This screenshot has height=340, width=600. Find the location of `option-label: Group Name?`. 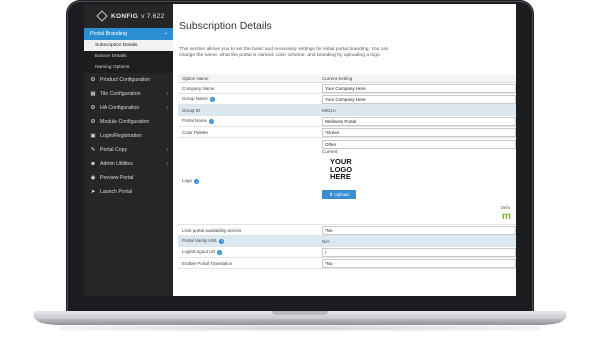

option-label: Group Name? is located at coordinates (248, 99).